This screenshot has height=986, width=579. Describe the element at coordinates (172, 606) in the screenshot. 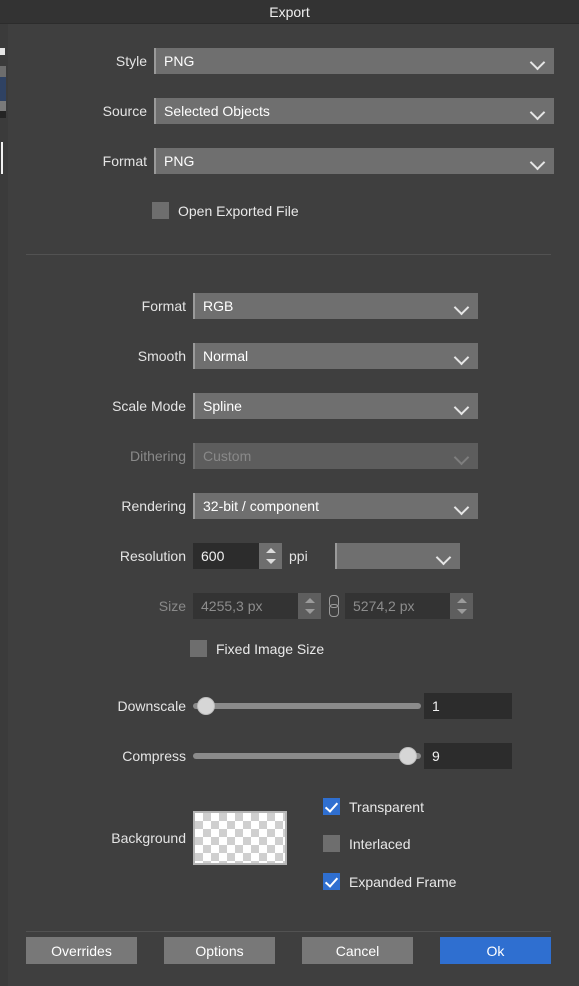

I see `size-label: Size` at that location.